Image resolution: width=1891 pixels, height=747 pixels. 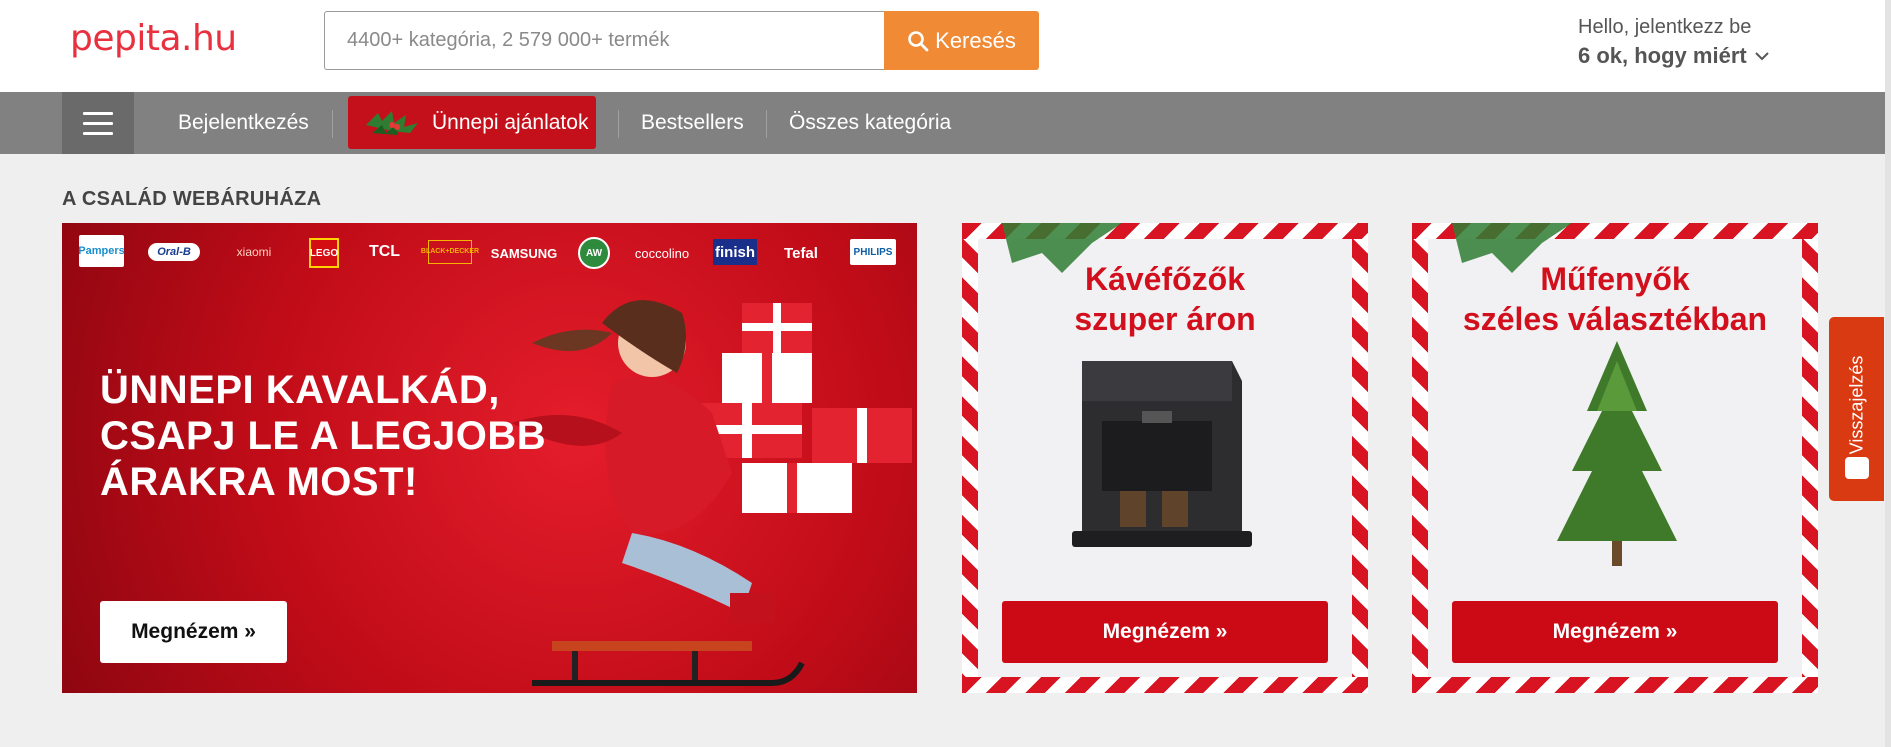 What do you see at coordinates (1165, 319) in the screenshot?
I see `promo-card-title-line: szuper áron` at bounding box center [1165, 319].